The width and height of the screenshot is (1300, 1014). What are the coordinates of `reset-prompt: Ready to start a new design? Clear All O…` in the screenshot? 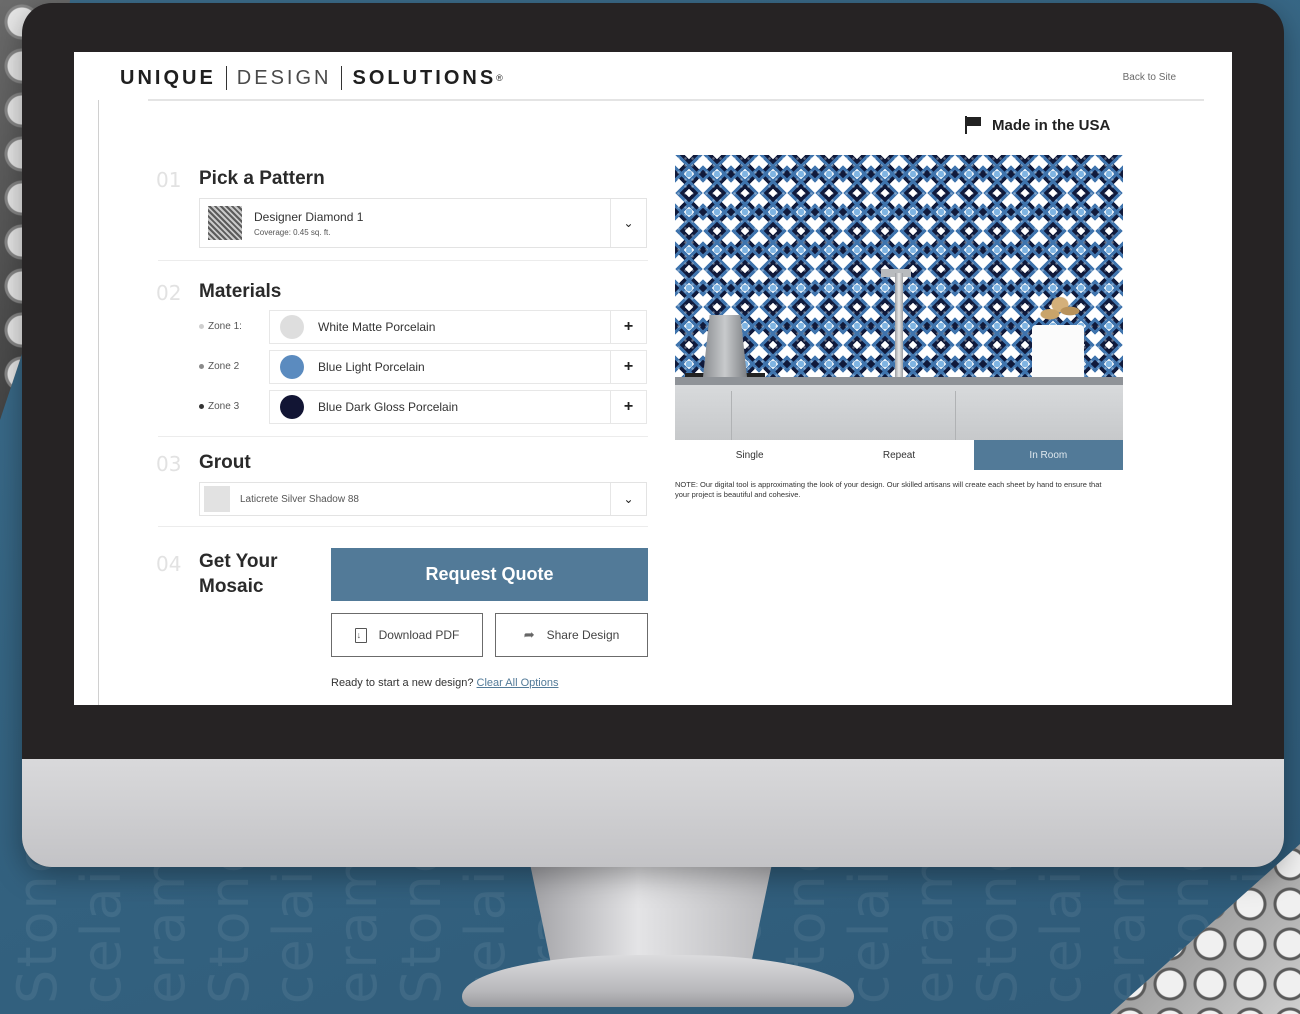 It's located at (444, 683).